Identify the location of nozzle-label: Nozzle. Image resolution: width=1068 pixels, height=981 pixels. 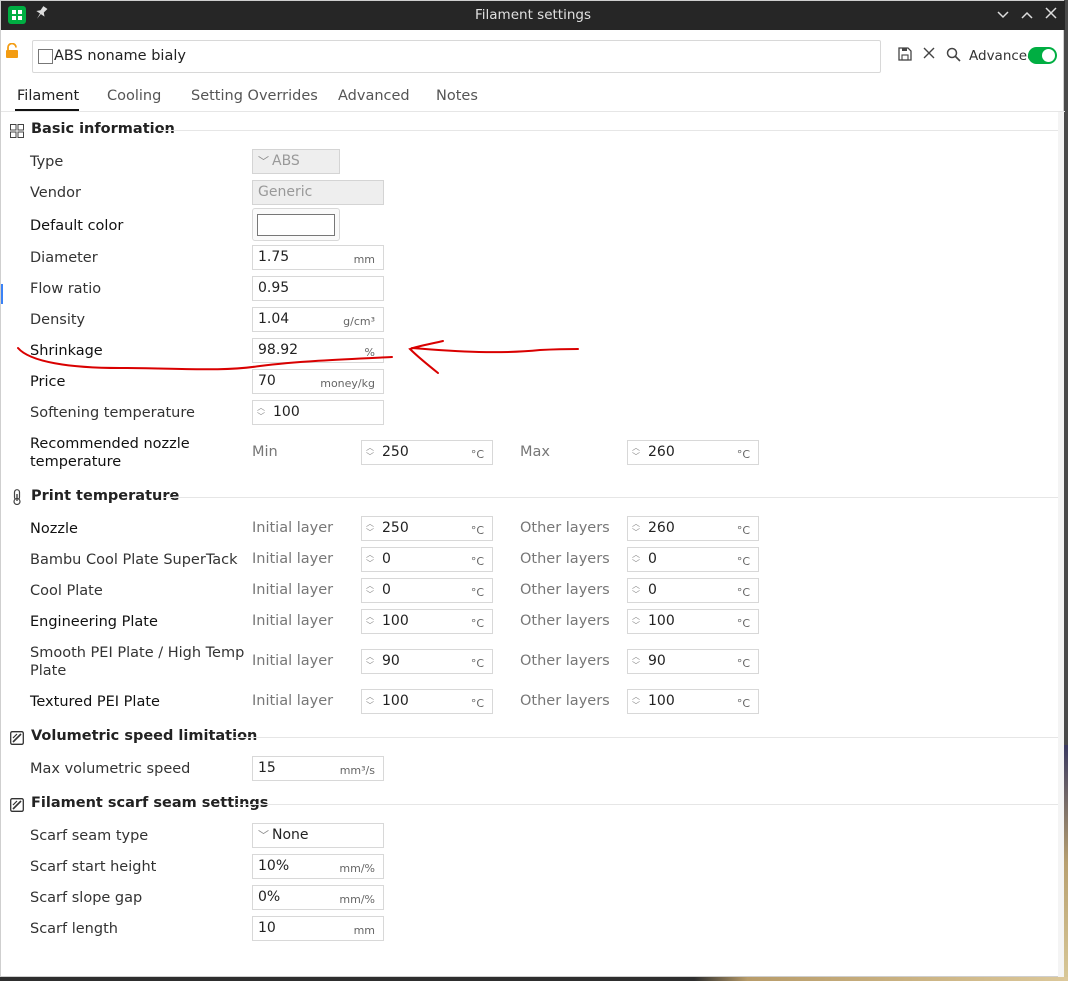
(54, 529).